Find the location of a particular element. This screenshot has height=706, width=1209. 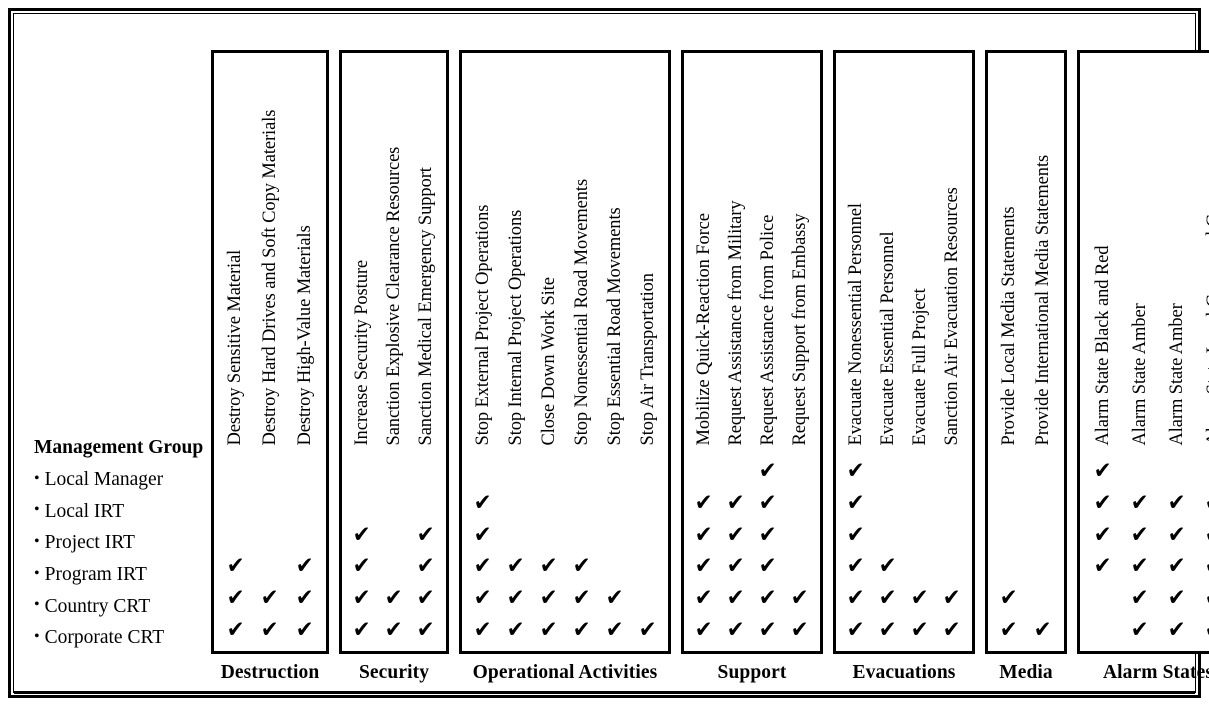

column-stop-nonessential-road-movements: Stop Nonessential Road Movements✔✔✔✔✔✔ is located at coordinates (581, 352).